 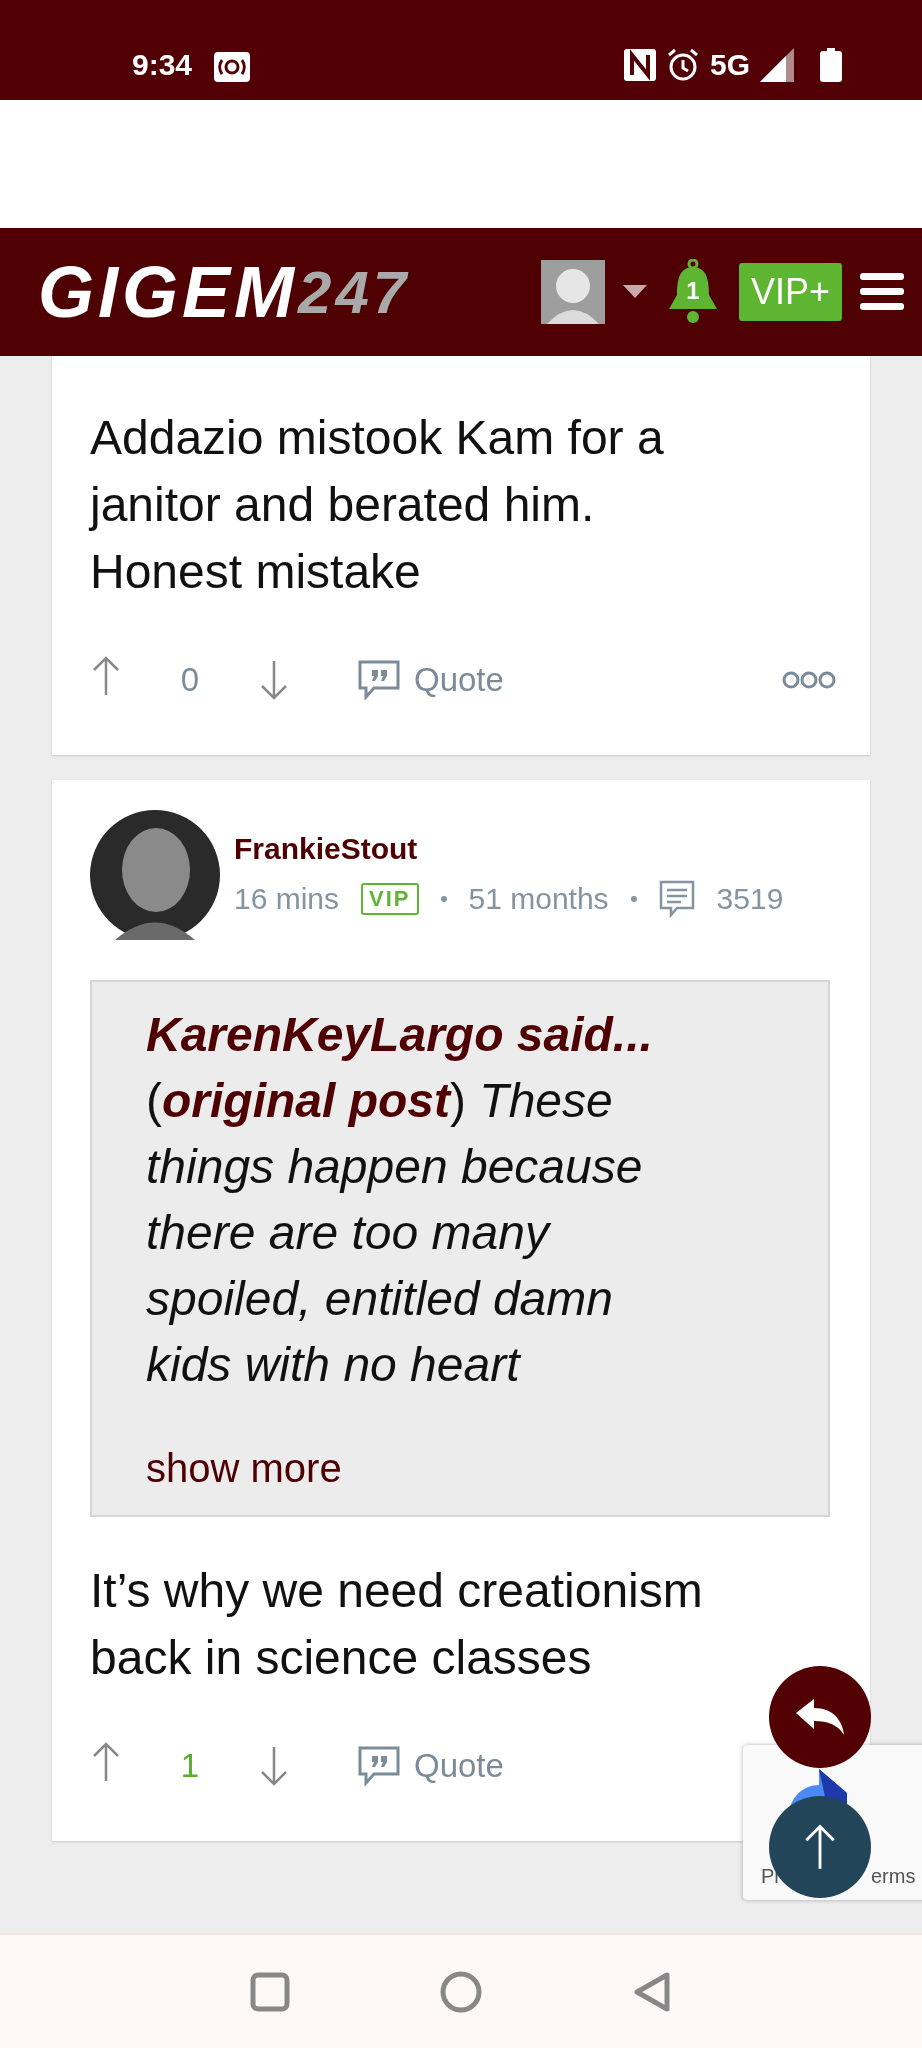 I want to click on post-text: It’s why we need creationism back in science classes, so click(x=397, y=1624).